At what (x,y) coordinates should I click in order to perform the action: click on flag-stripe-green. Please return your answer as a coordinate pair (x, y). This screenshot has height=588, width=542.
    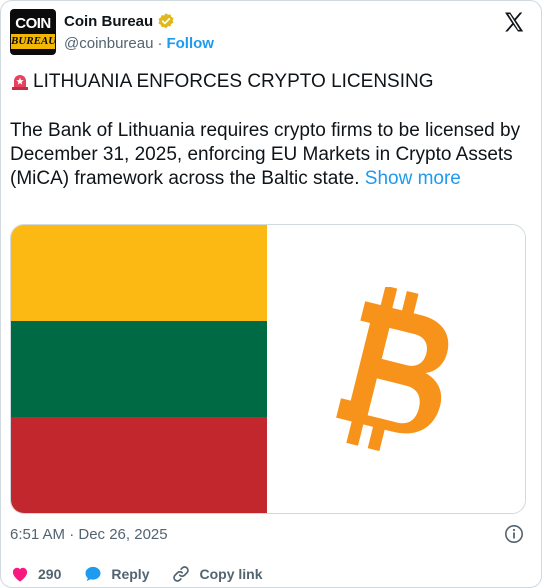
    Looking at the image, I should click on (139, 369).